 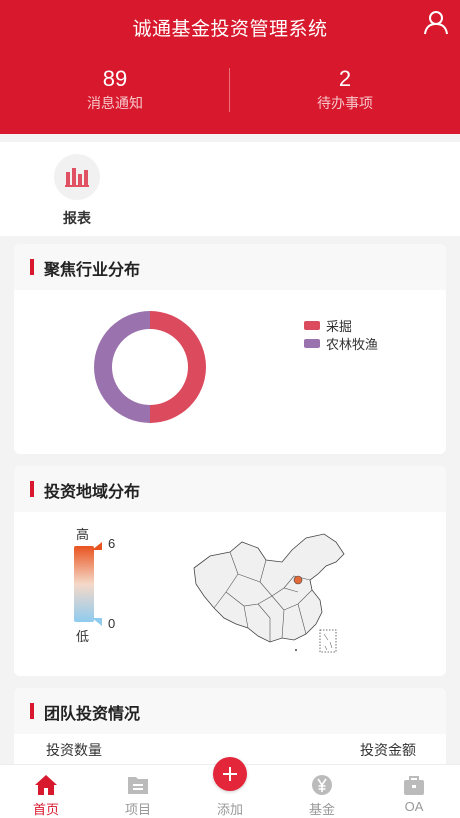 I want to click on visual-map-gradient, so click(x=92, y=588).